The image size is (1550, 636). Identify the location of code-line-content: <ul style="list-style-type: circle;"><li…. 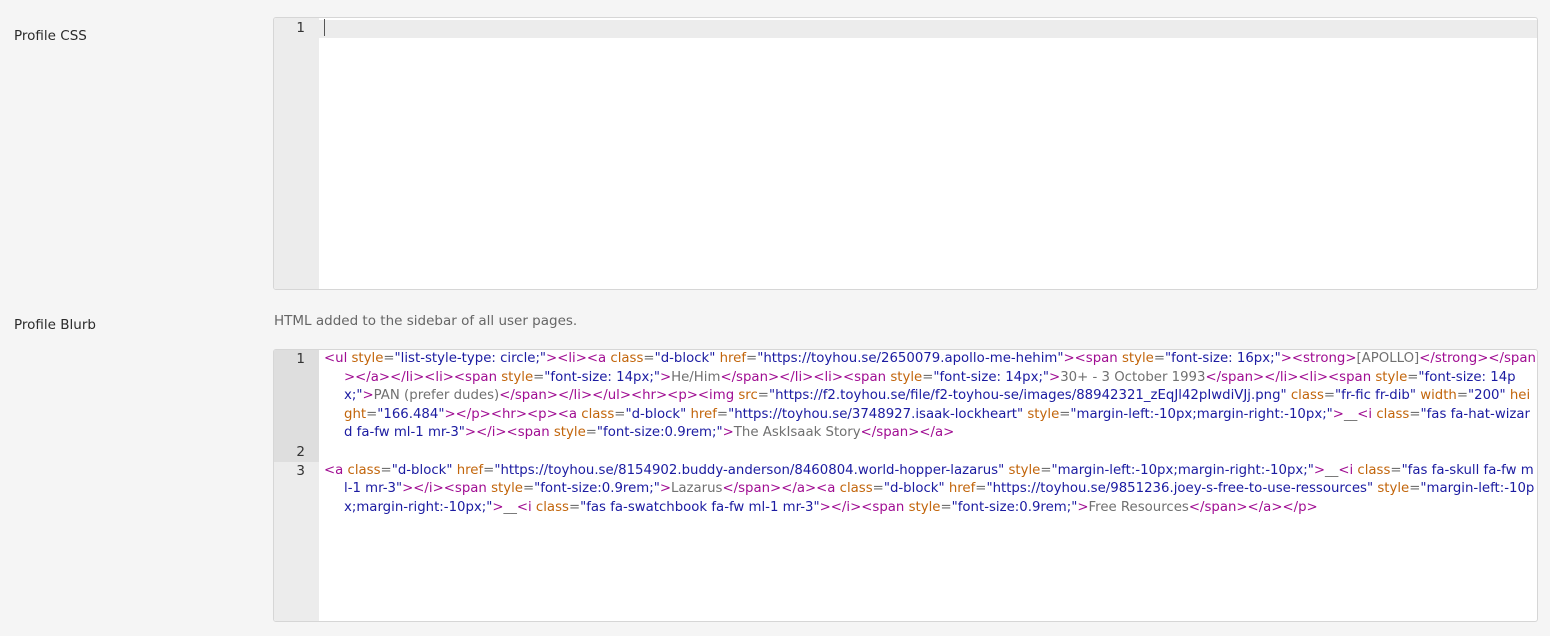
(930, 396).